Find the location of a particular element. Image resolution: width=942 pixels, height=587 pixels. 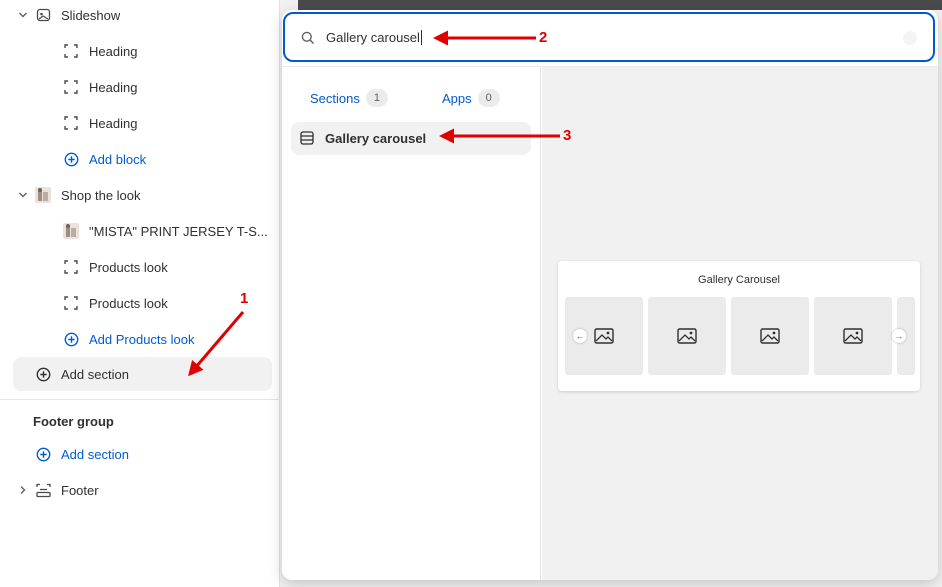

sidebar-item-label: Shop the look is located at coordinates (101, 195).